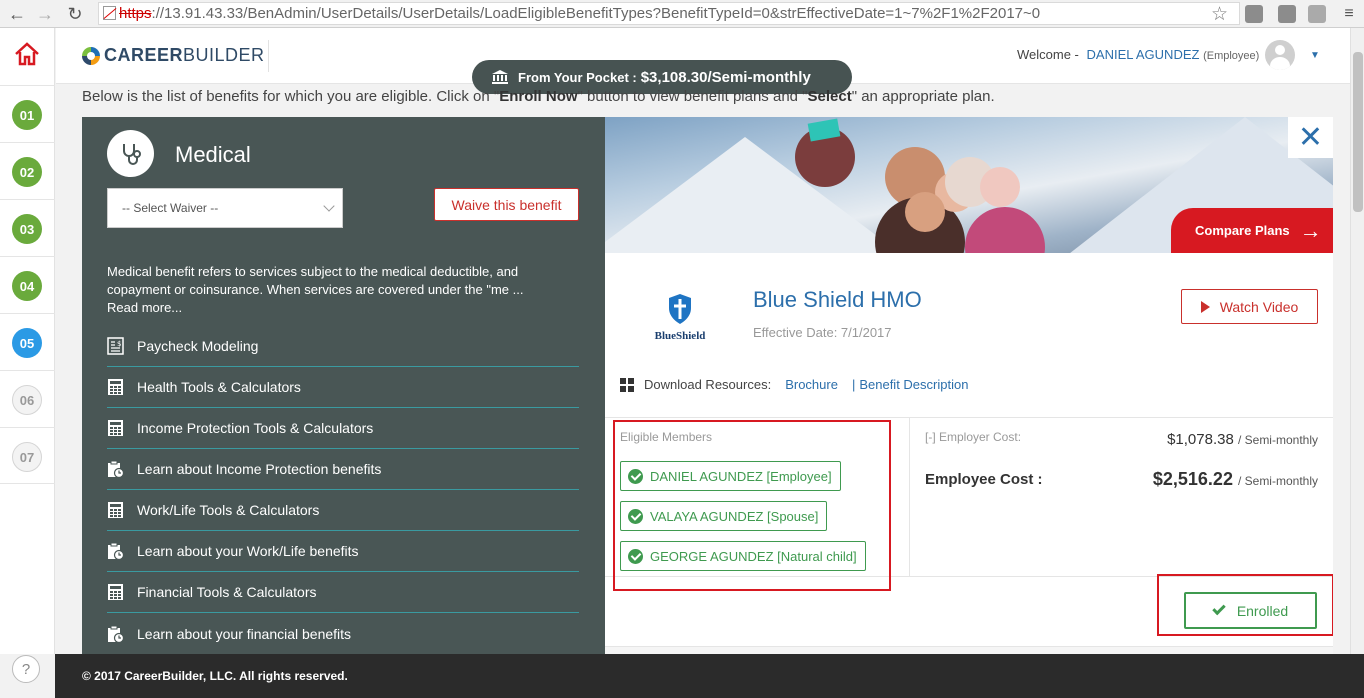  What do you see at coordinates (984, 479) in the screenshot?
I see `employee-cost-label: Employee Cost :` at bounding box center [984, 479].